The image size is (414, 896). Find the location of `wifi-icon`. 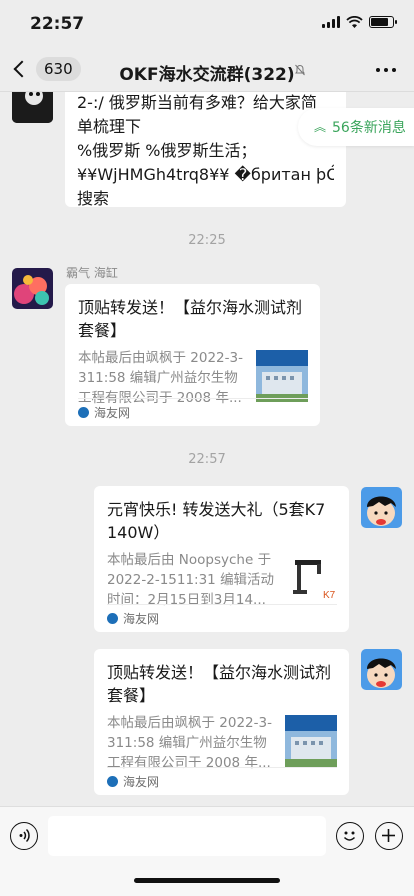

wifi-icon is located at coordinates (354, 22).